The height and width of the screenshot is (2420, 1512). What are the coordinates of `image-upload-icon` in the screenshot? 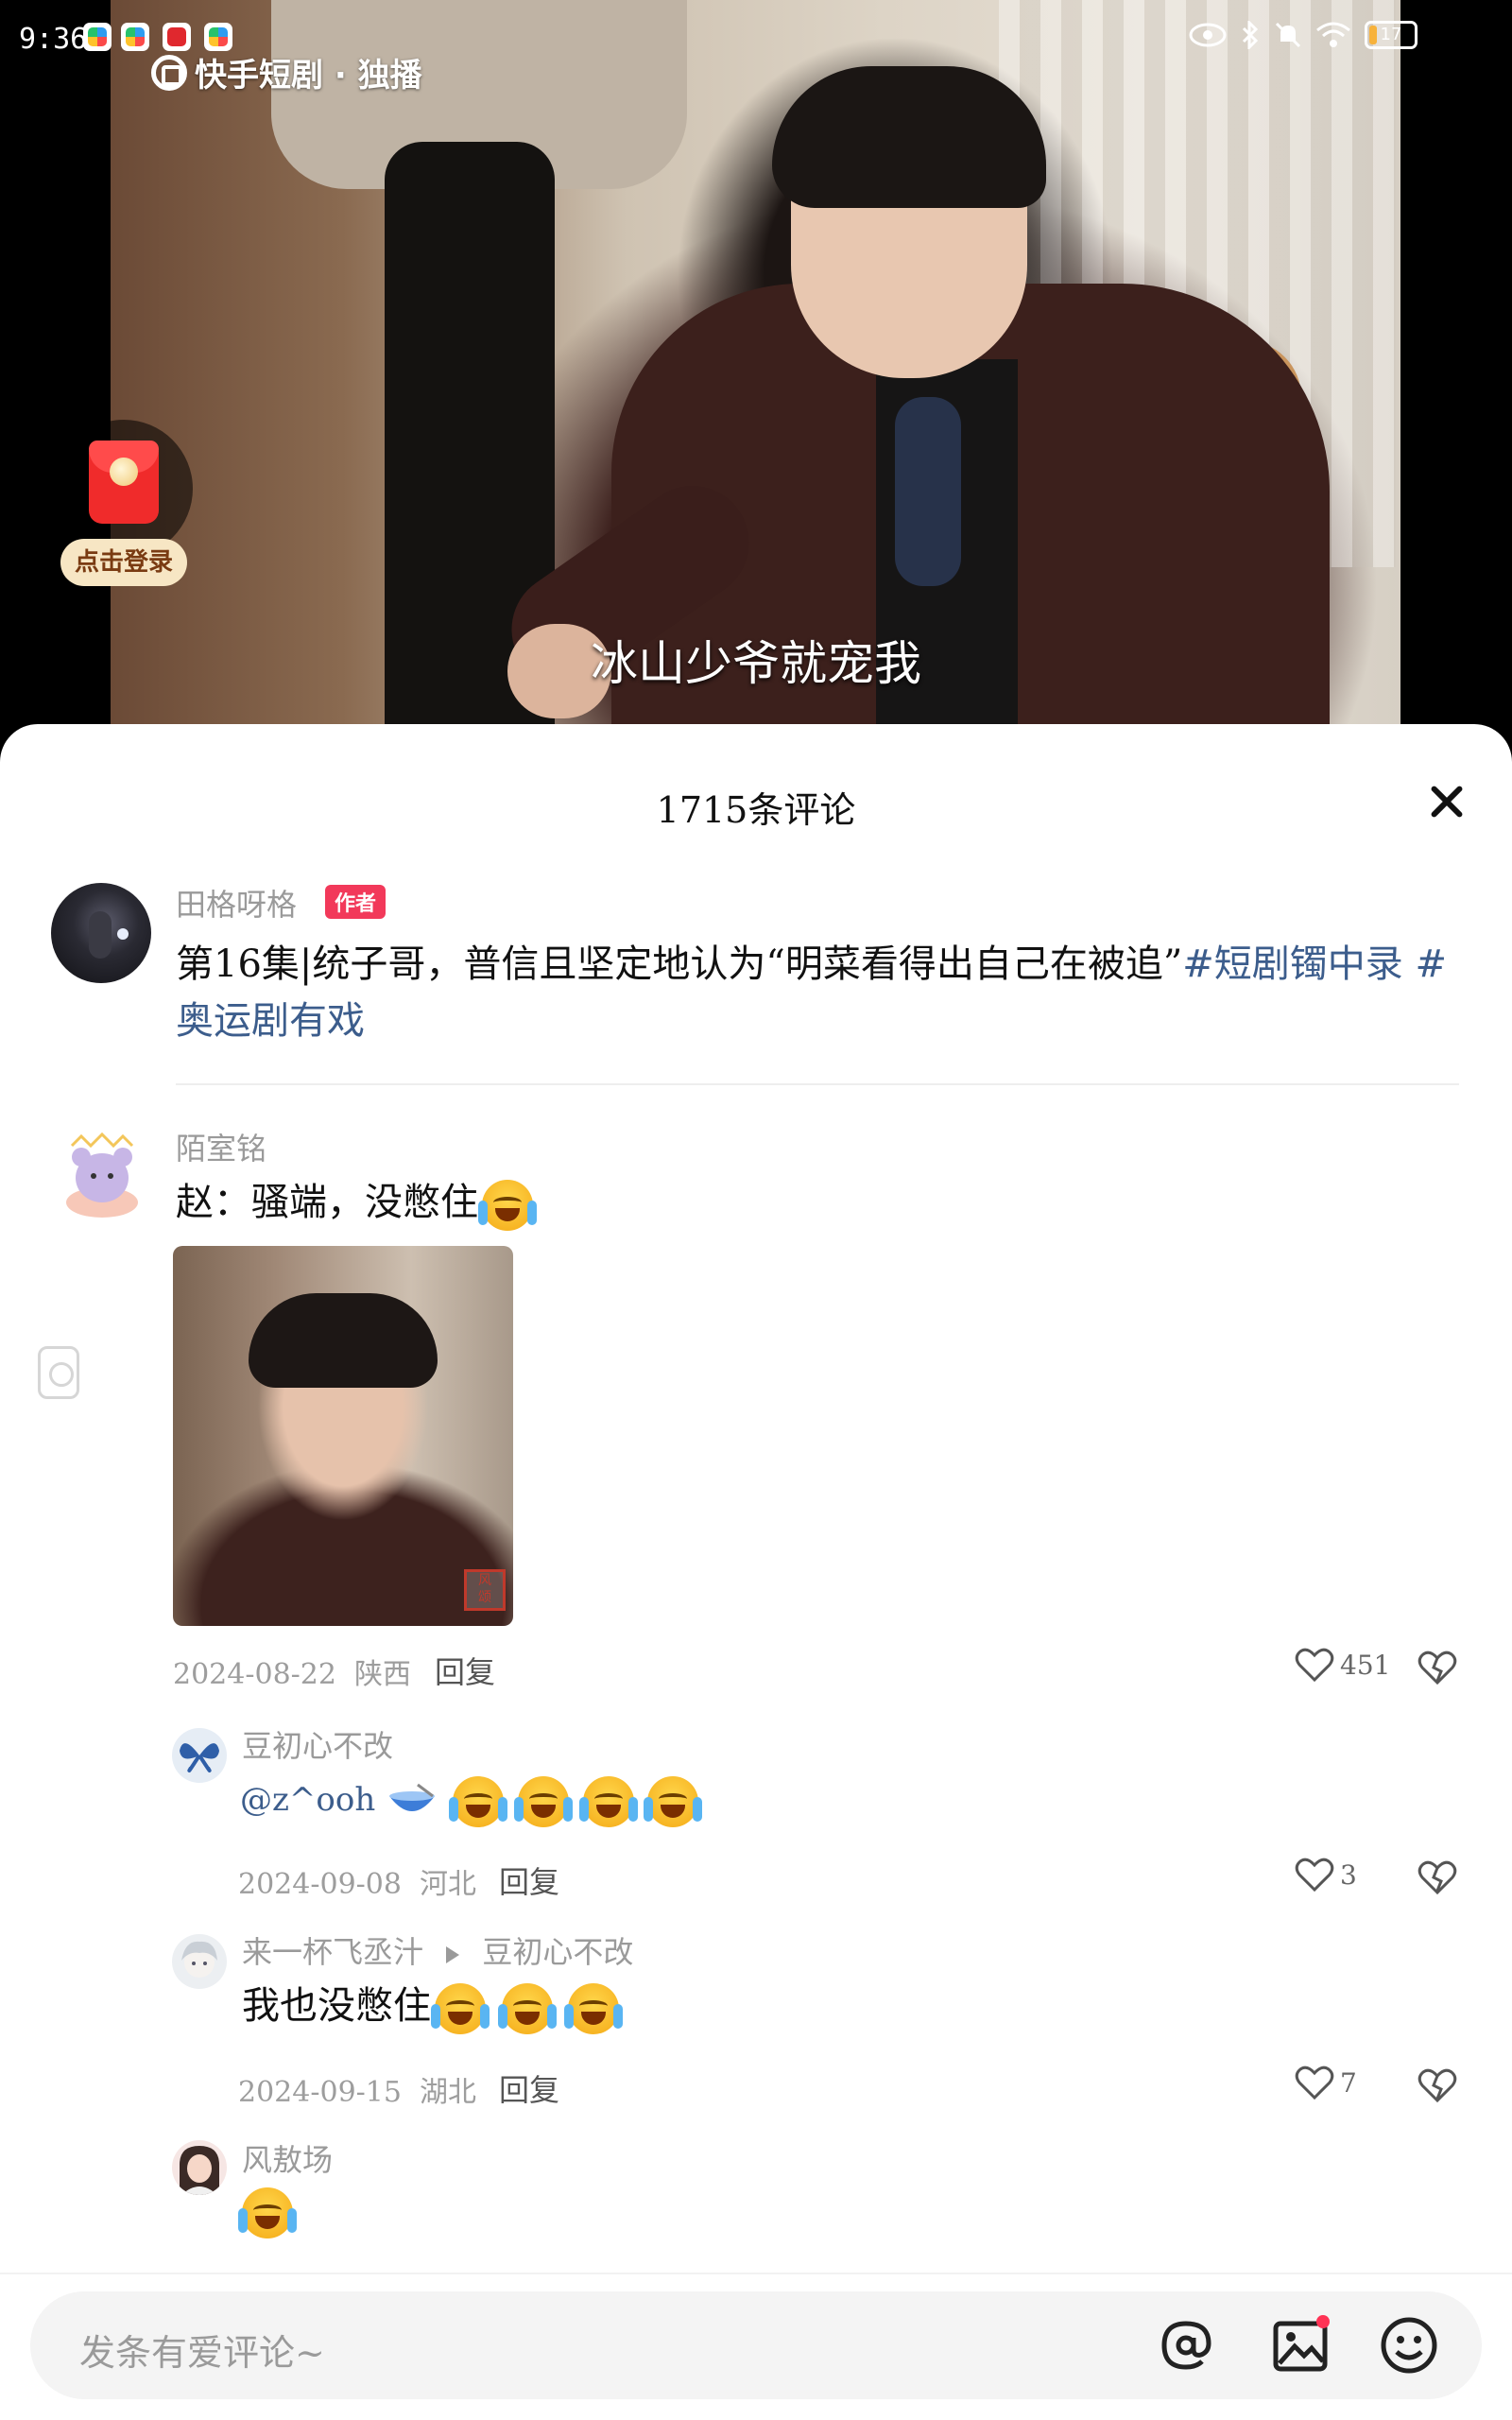 It's located at (1301, 2345).